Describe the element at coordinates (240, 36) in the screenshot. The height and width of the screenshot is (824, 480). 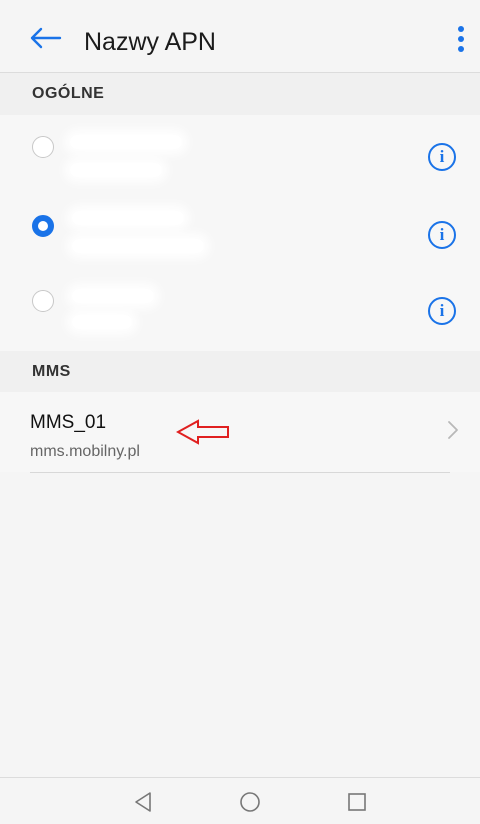
I see `top-app-bar: Nazwy APN` at that location.